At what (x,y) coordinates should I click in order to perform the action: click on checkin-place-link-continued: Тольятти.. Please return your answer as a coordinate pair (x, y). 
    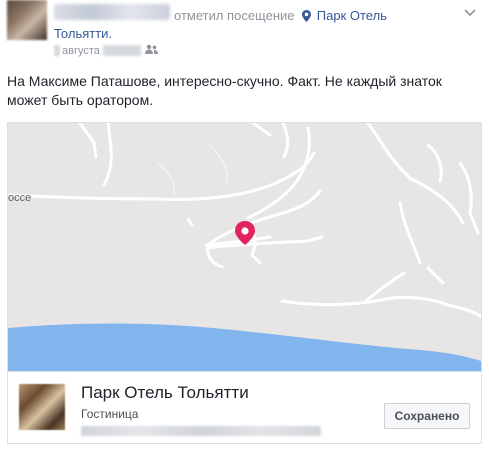
    Looking at the image, I should click on (83, 33).